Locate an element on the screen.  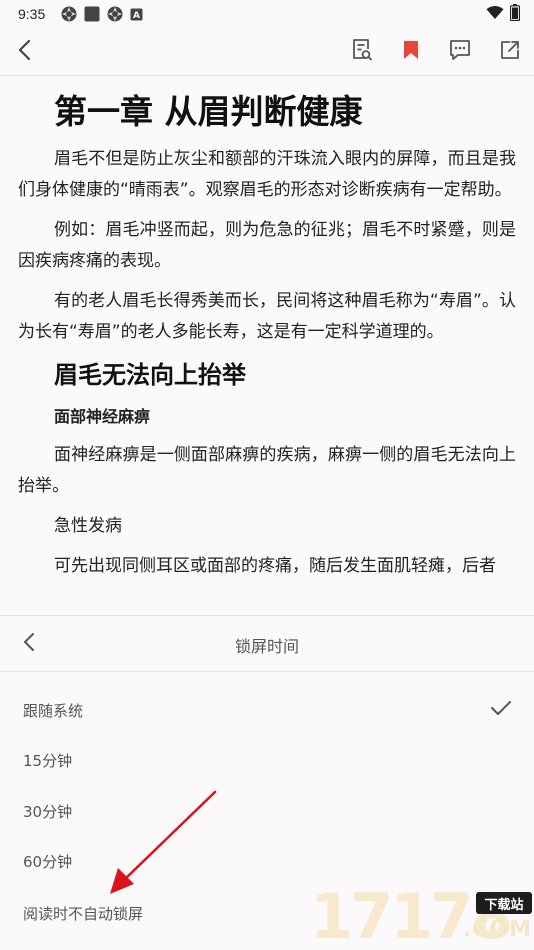
back-button is located at coordinates (25, 52).